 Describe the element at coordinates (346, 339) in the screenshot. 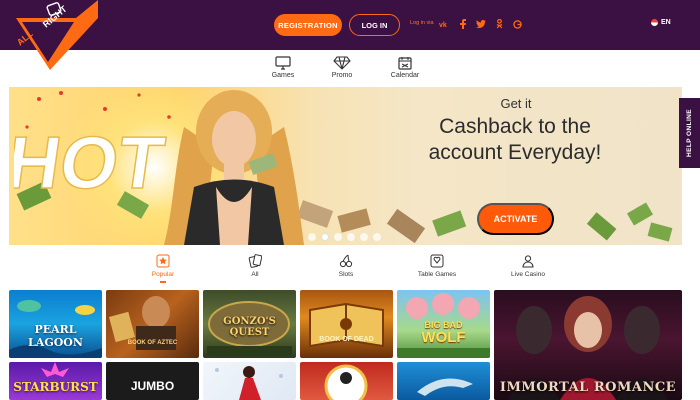

I see `game-title: BOOK OF DEAD` at that location.